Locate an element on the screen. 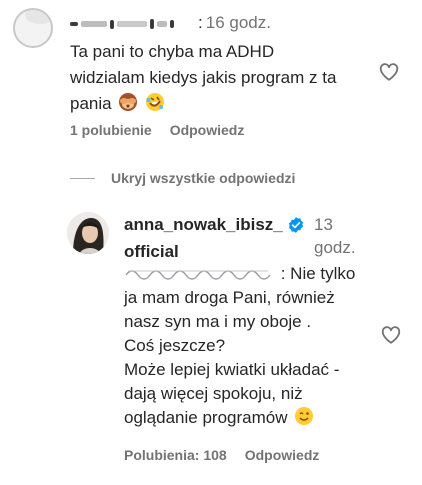  reply-line: Coś jeszcze? is located at coordinates (175, 345).